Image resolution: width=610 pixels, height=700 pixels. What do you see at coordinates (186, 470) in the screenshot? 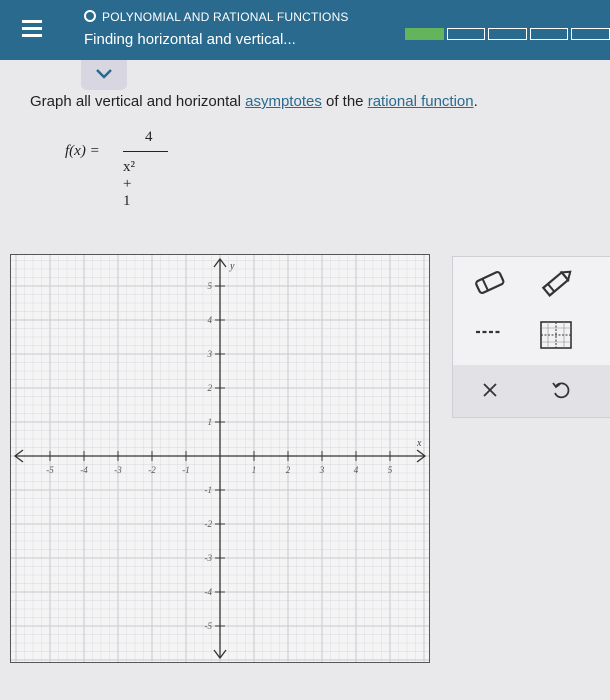
I see `x-tick-label: -1` at bounding box center [186, 470].